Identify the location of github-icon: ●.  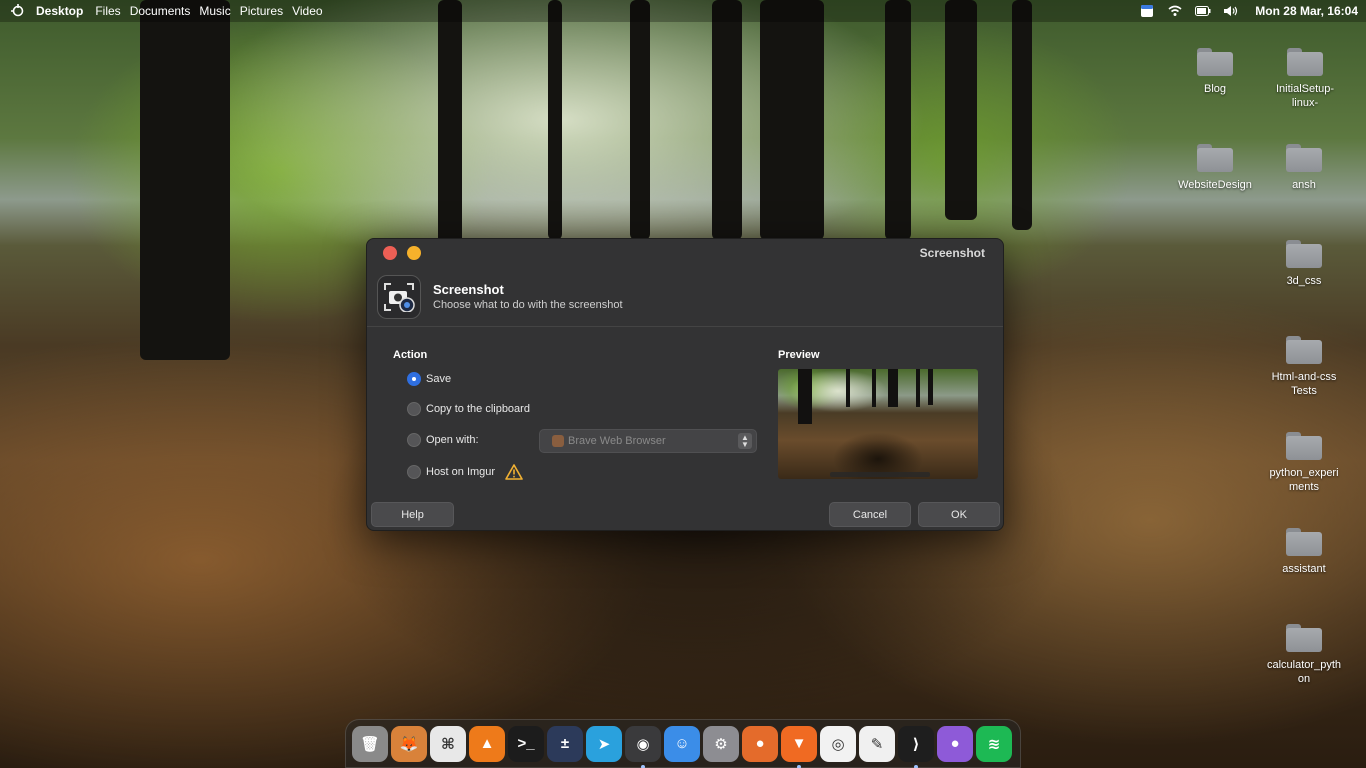
(955, 743).